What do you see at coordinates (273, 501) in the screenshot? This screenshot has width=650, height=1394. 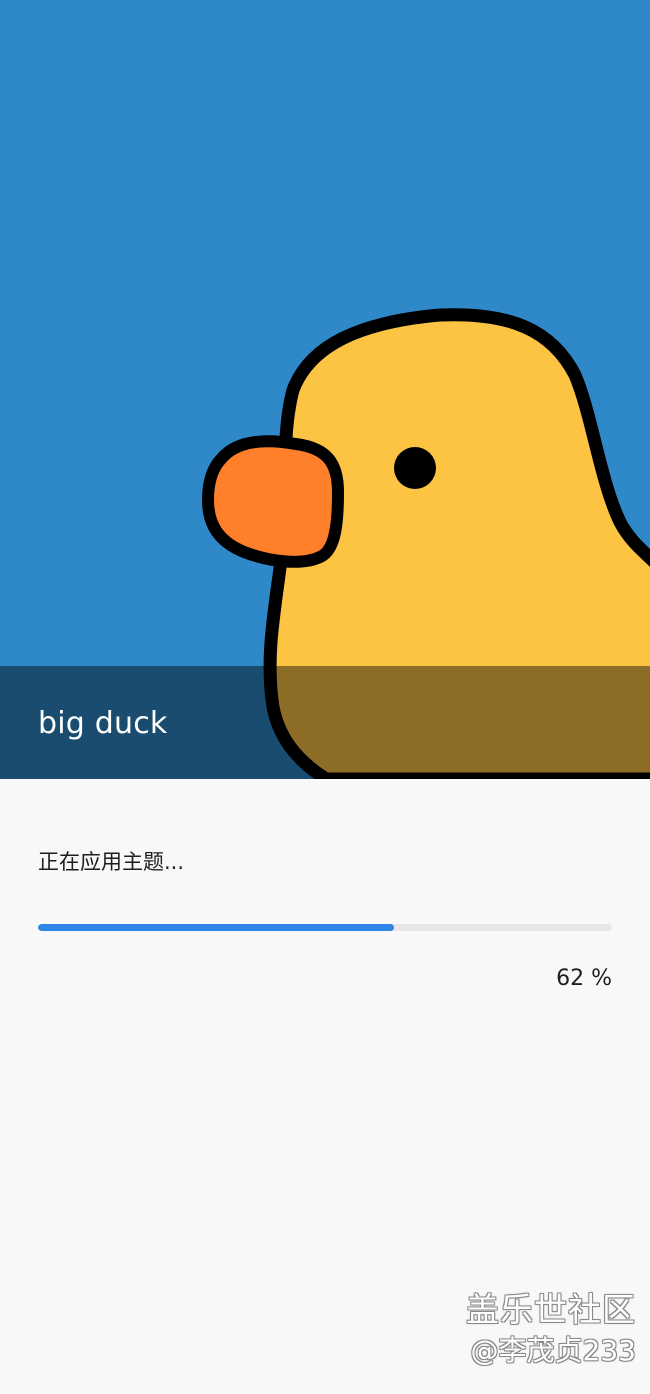 I see `duck-beak` at bounding box center [273, 501].